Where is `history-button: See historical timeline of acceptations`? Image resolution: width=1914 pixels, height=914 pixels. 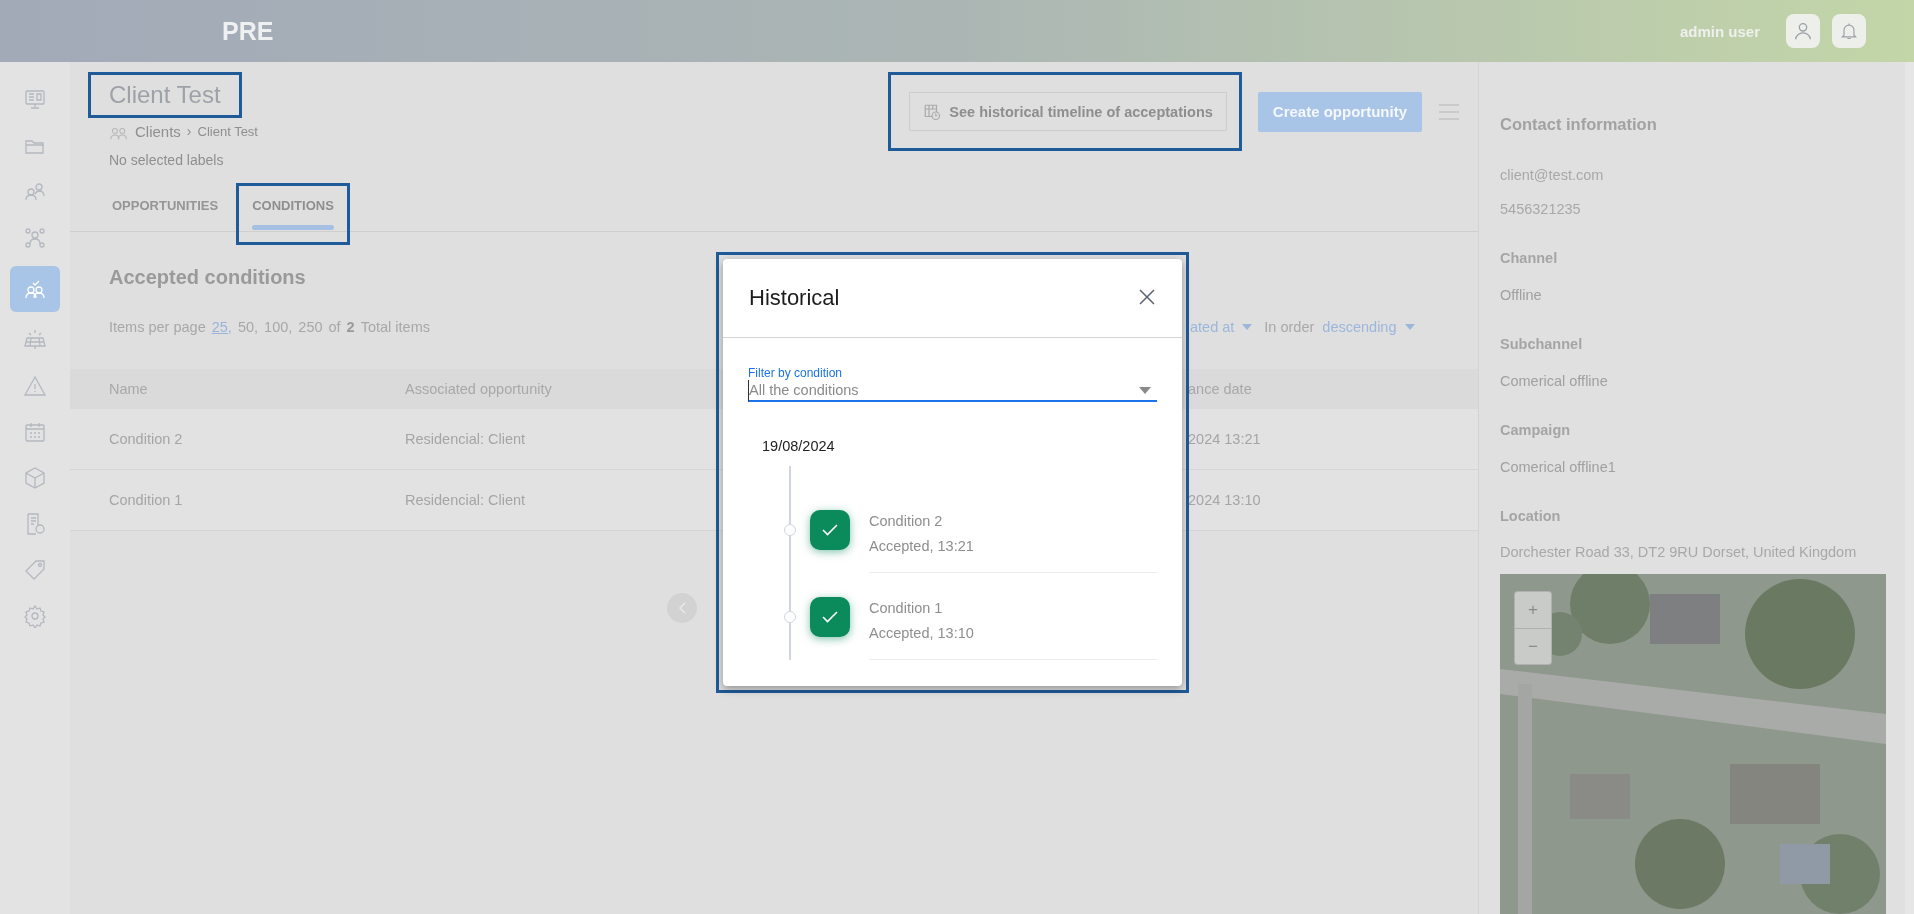
history-button: See historical timeline of acceptations is located at coordinates (1068, 111).